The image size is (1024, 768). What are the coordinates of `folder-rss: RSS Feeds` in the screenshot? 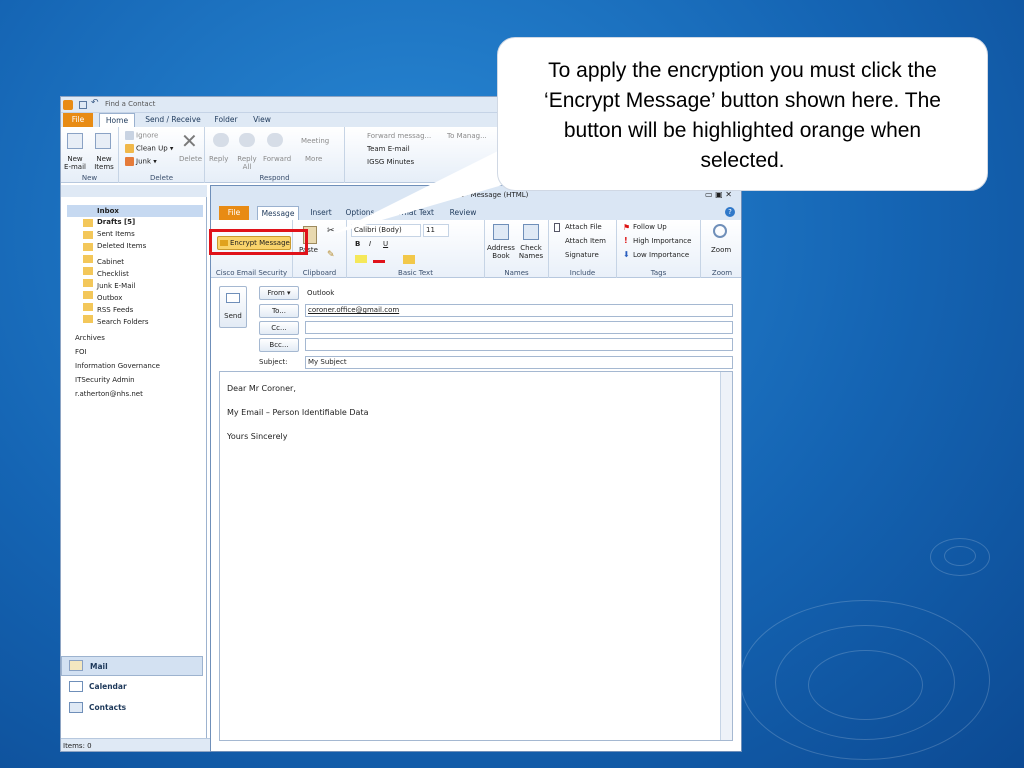 It's located at (115, 310).